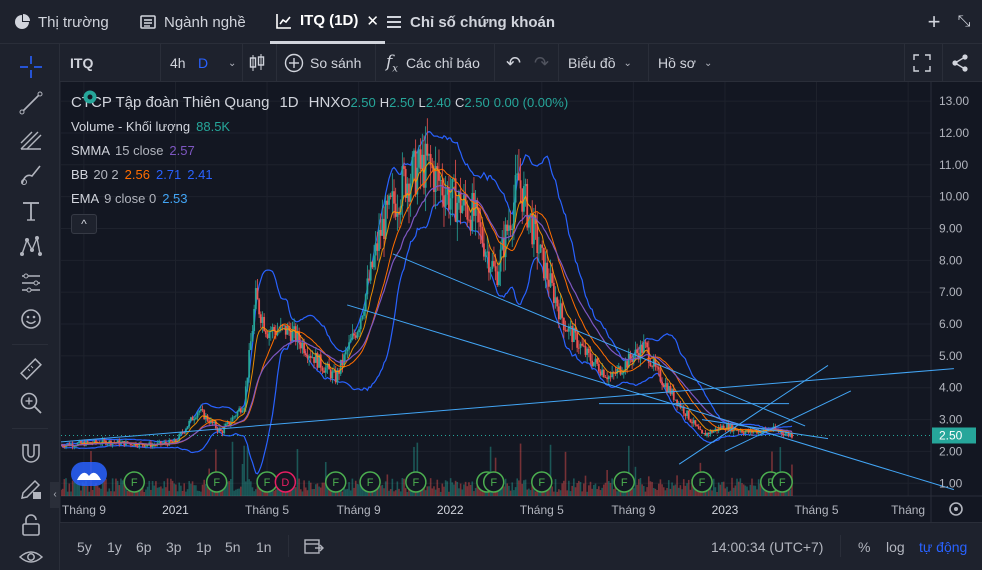  I want to click on date-range-button, so click(314, 547).